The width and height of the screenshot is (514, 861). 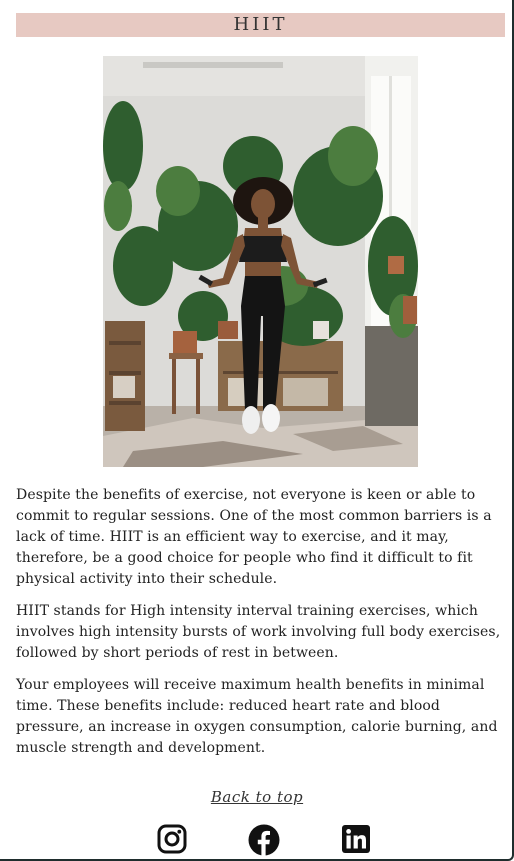 I want to click on linkedin-icon, so click(x=356, y=839).